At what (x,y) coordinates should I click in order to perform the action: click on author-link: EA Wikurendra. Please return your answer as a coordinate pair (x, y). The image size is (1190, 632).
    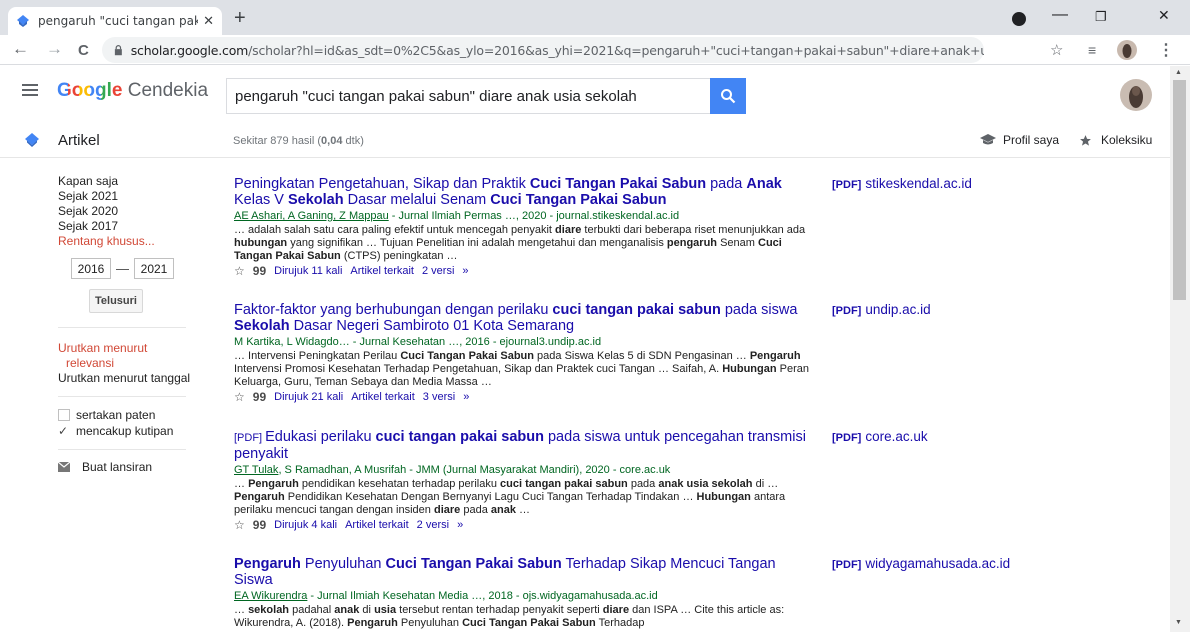
    Looking at the image, I should click on (270, 596).